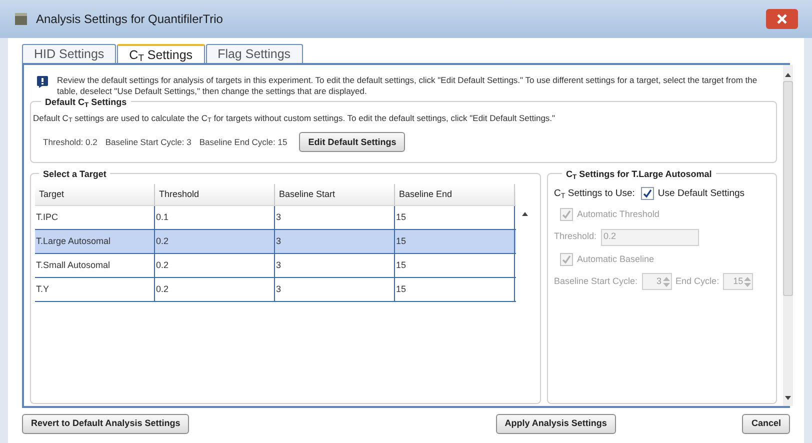 The image size is (812, 443). I want to click on info-icon, so click(42, 82).